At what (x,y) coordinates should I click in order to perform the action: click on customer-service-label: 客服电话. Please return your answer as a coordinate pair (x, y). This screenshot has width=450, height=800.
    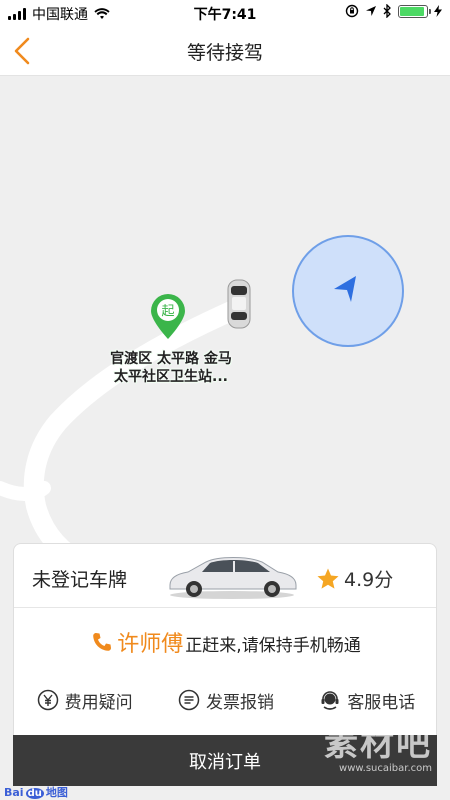
    Looking at the image, I should click on (381, 702).